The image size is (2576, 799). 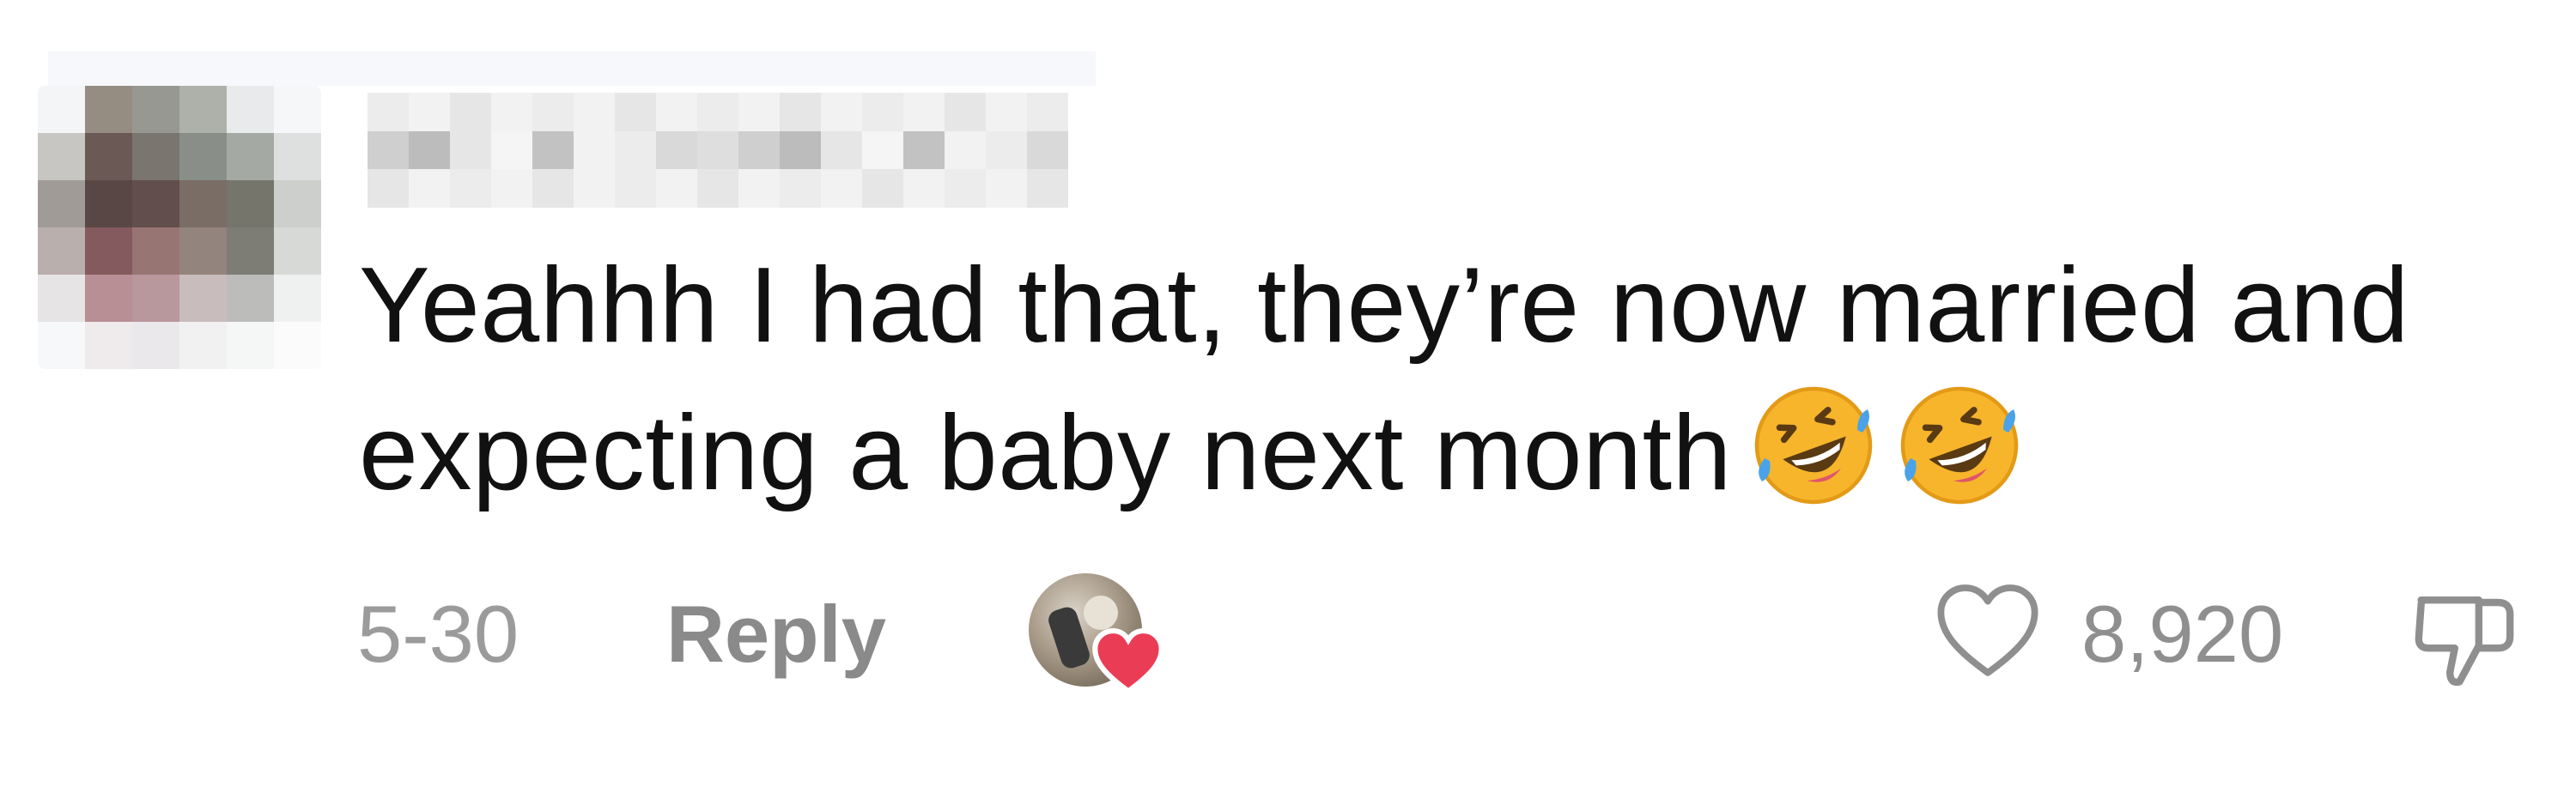 What do you see at coordinates (572, 68) in the screenshot?
I see `header-fade` at bounding box center [572, 68].